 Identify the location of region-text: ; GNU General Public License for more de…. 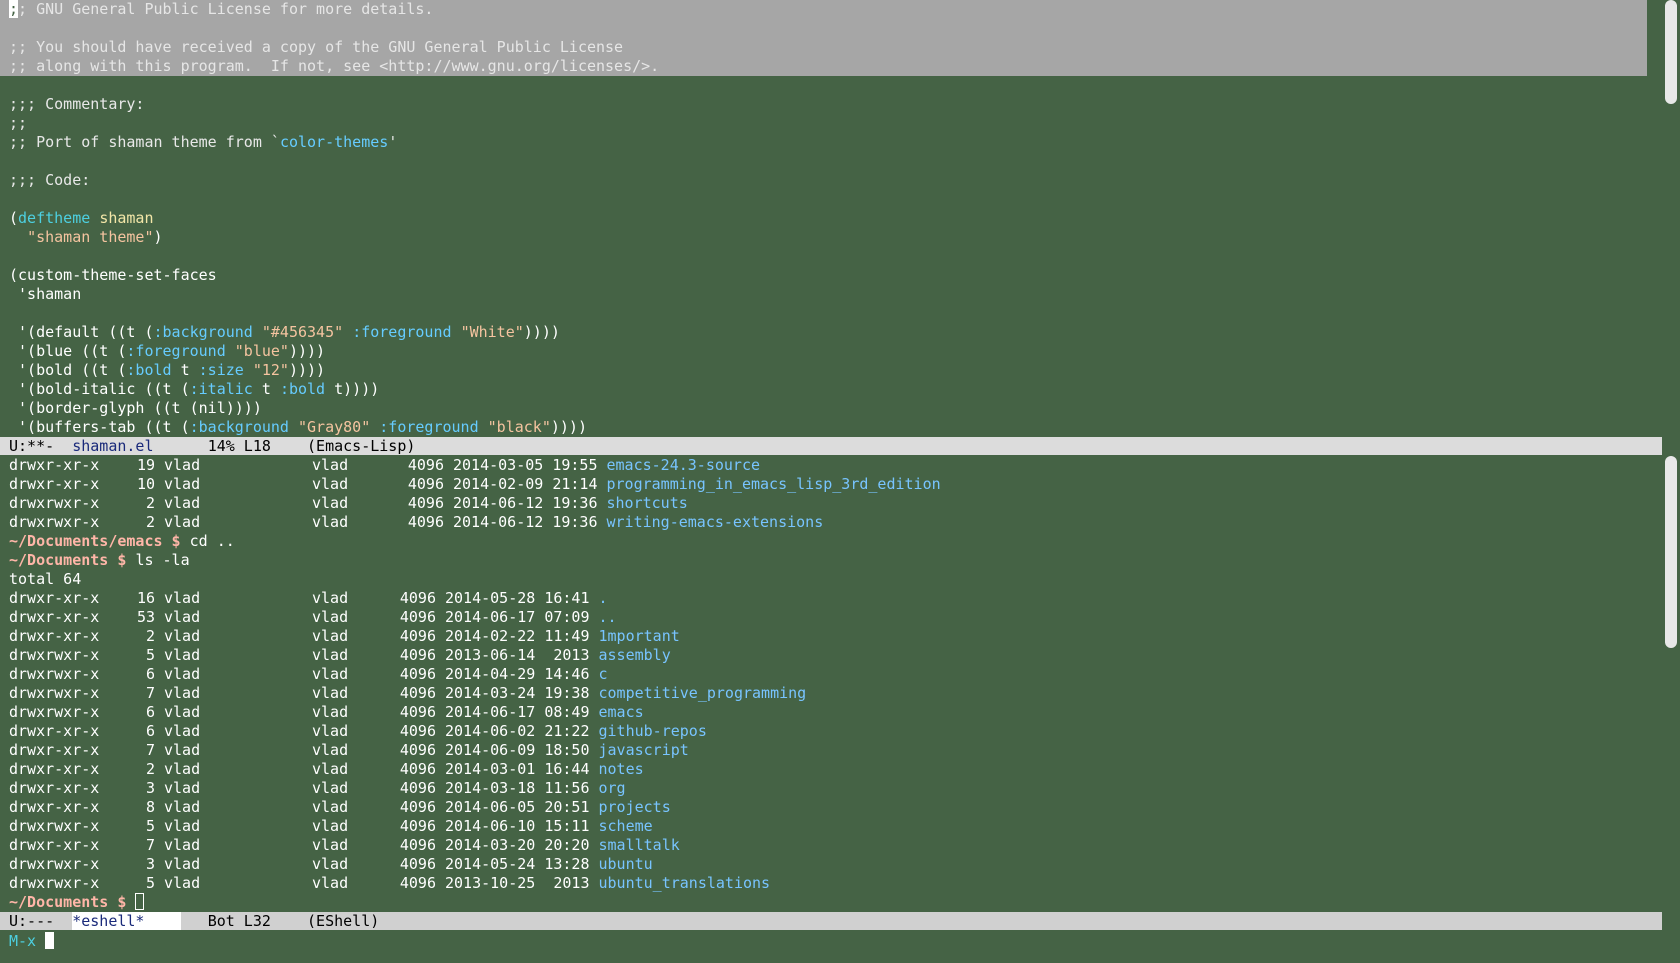
(226, 9).